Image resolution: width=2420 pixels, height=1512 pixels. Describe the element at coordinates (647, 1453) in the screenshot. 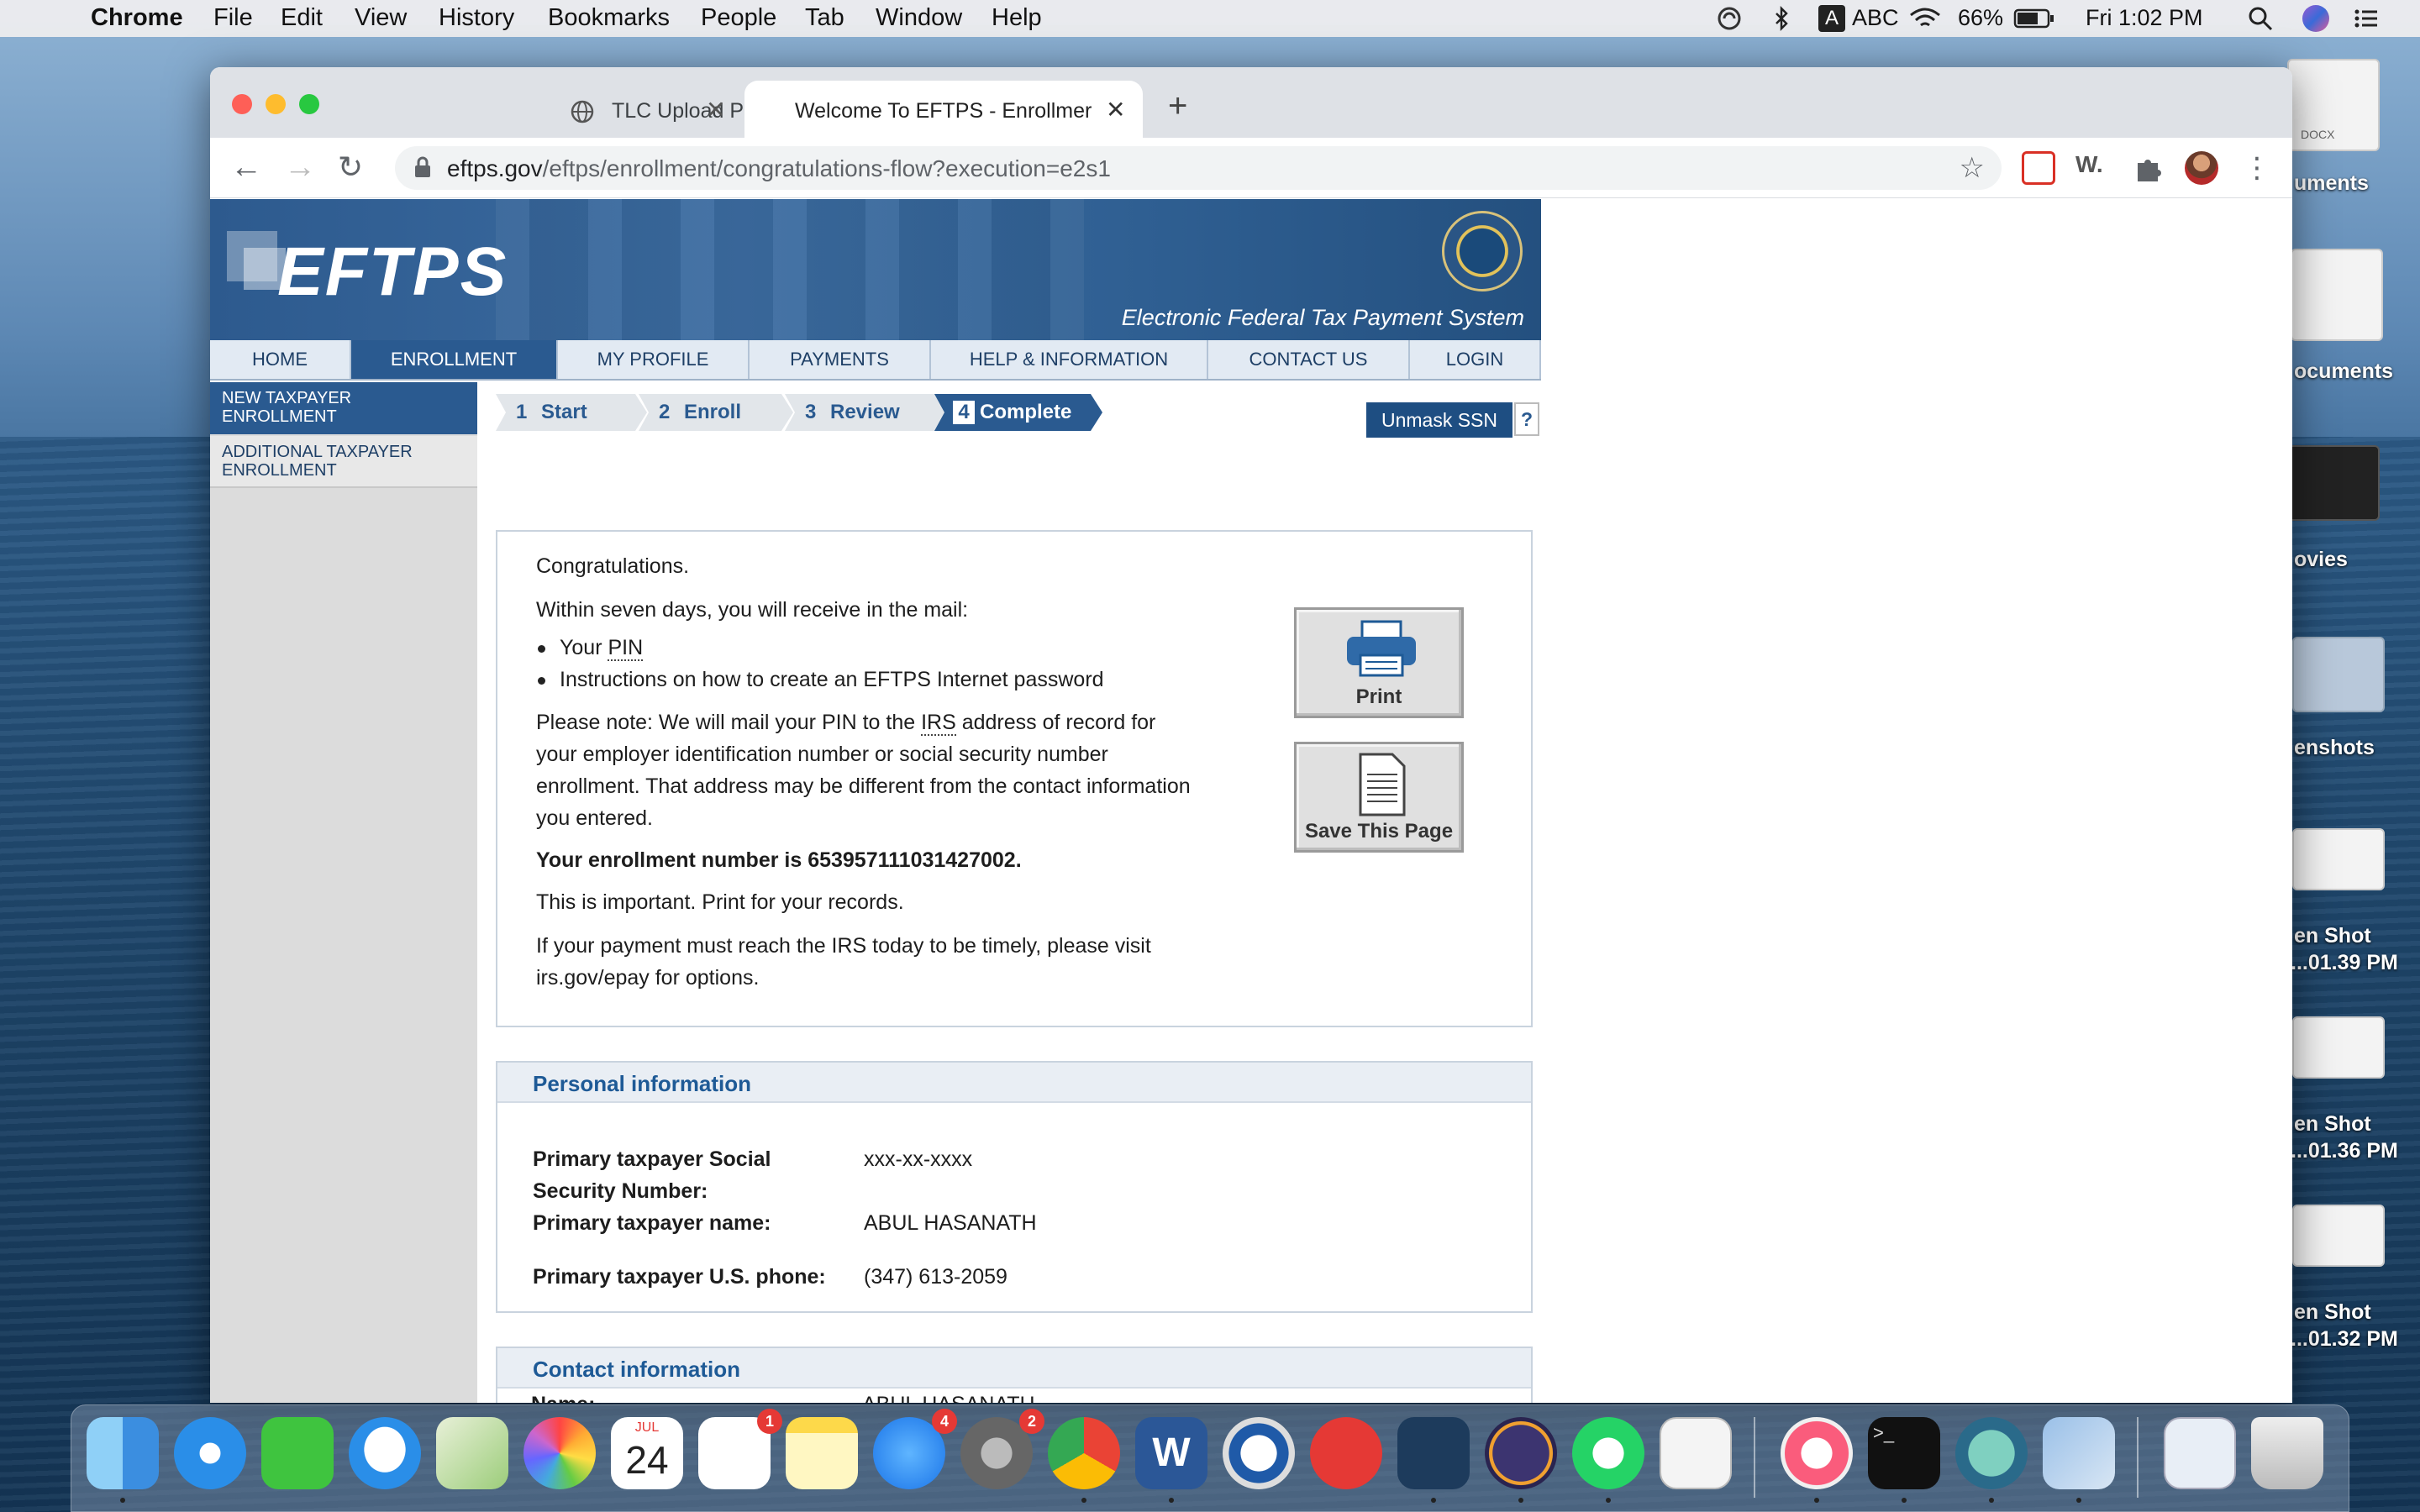

I see `calendar-icon: JUL 24` at that location.